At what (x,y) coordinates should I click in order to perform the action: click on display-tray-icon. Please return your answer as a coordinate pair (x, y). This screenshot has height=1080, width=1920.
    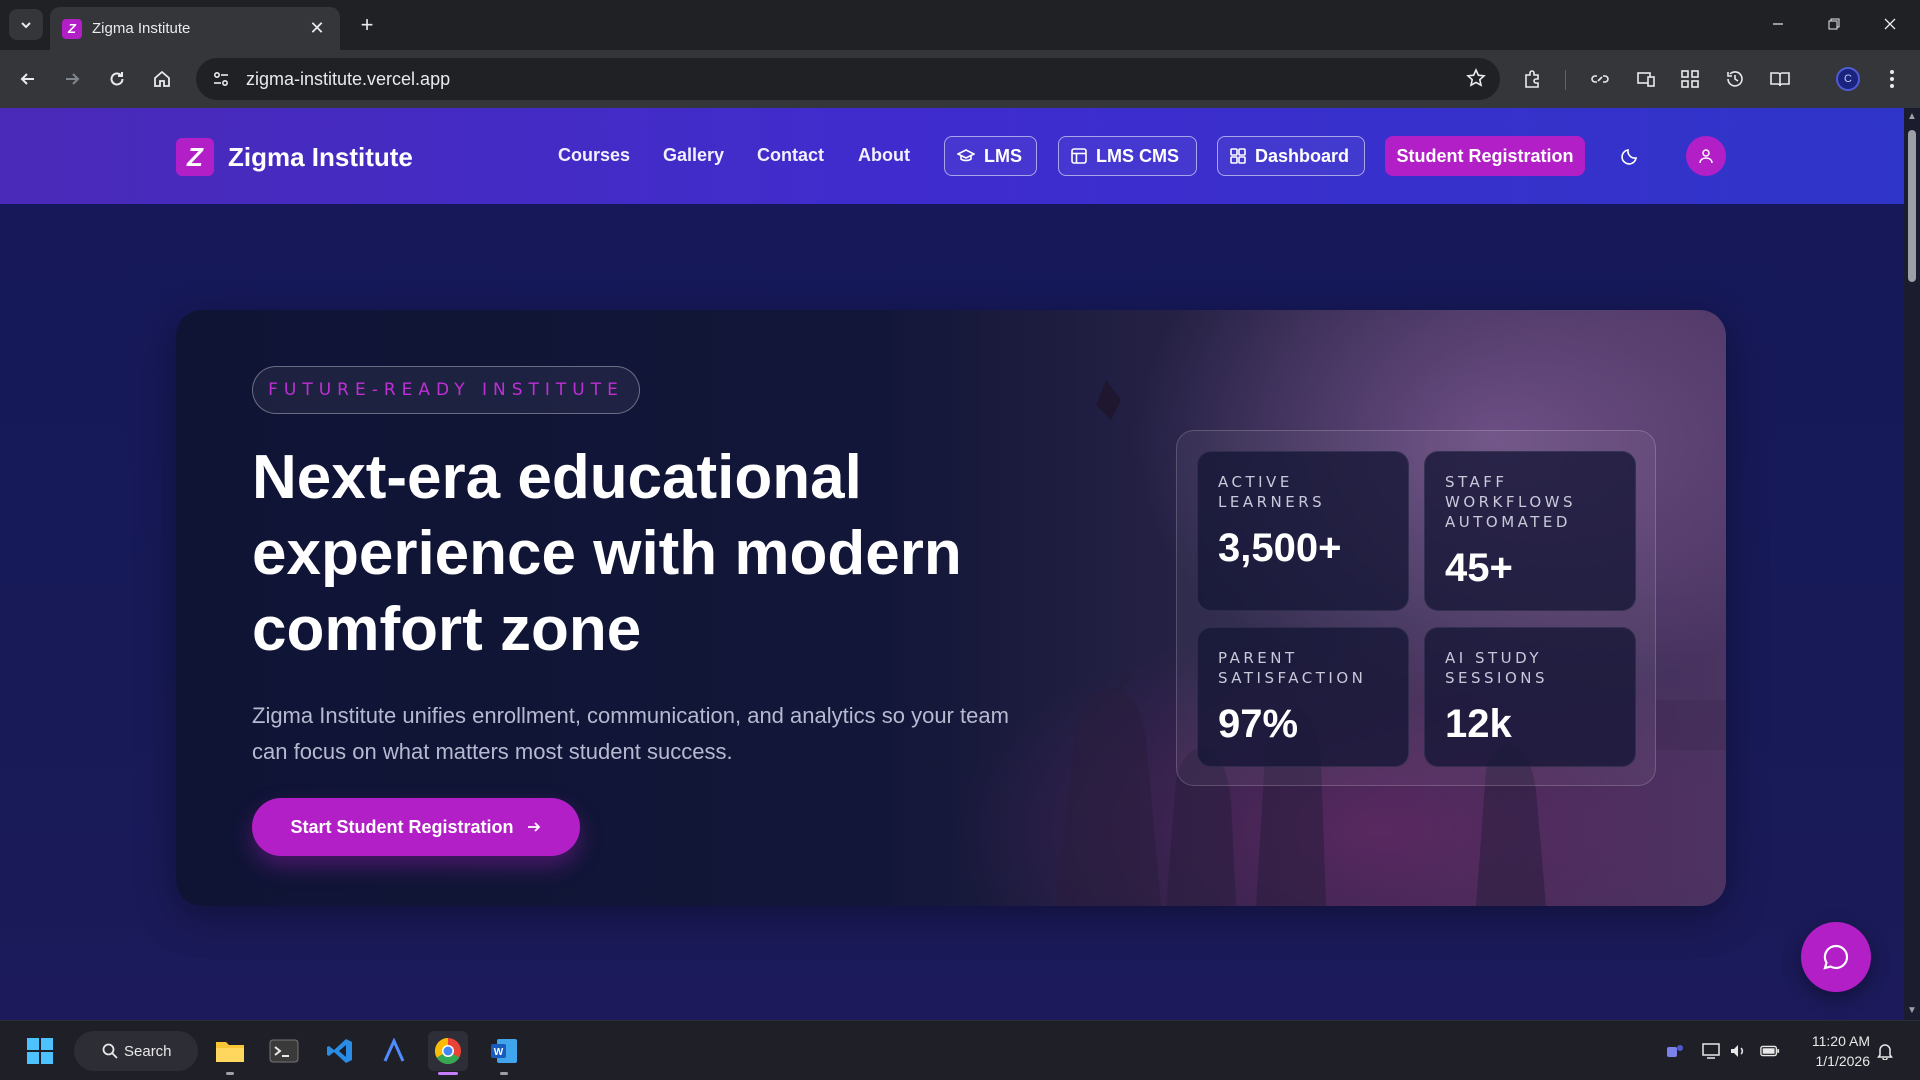
    Looking at the image, I should click on (1712, 1051).